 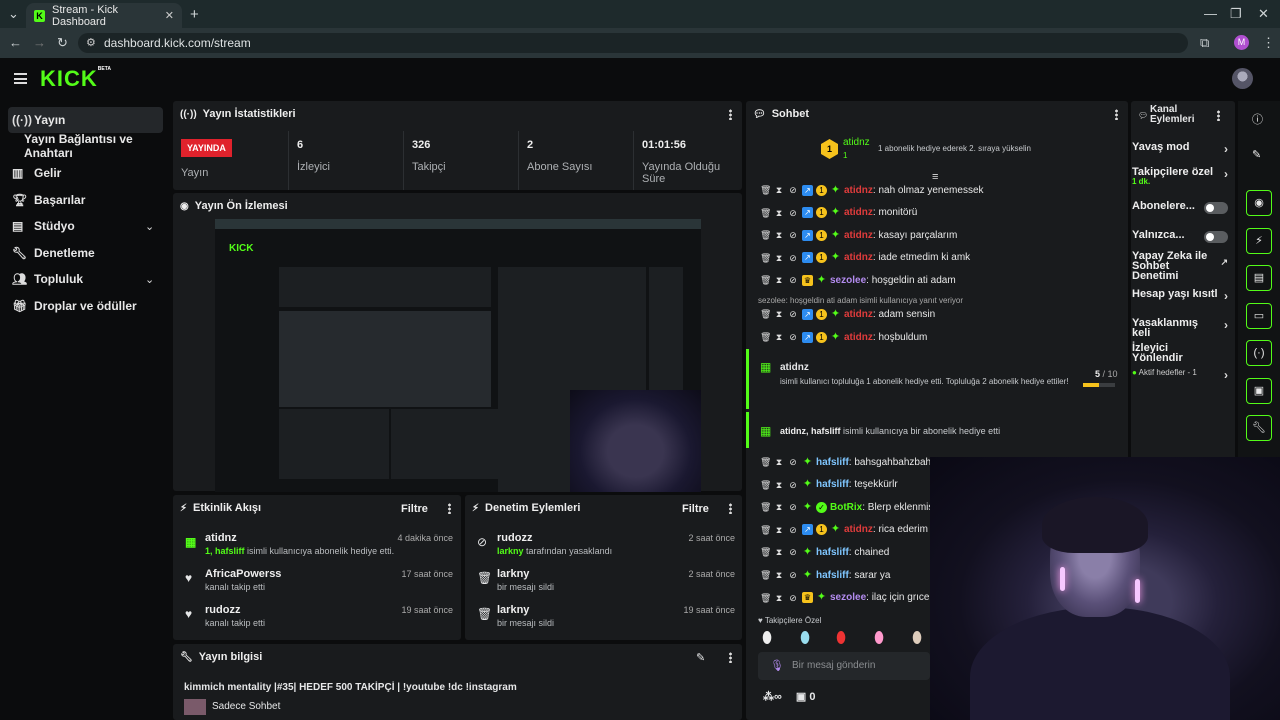 I want to click on info-icon: ⓘ, so click(x=1257, y=119).